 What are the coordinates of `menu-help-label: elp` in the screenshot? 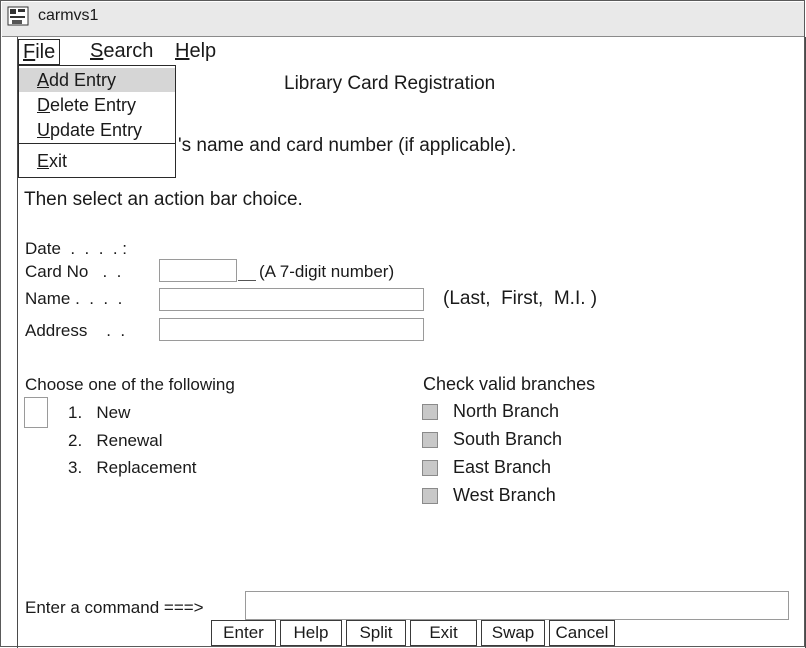 It's located at (203, 51).